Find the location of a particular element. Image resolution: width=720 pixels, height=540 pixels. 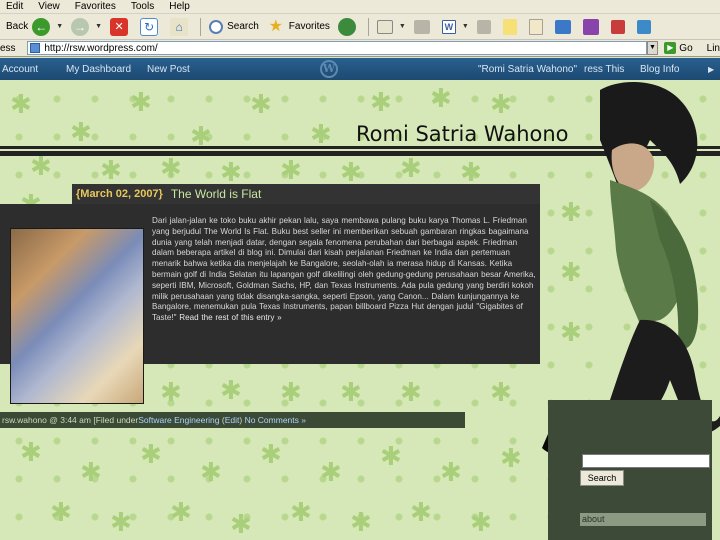

stop-button: ✕ is located at coordinates (121, 27).